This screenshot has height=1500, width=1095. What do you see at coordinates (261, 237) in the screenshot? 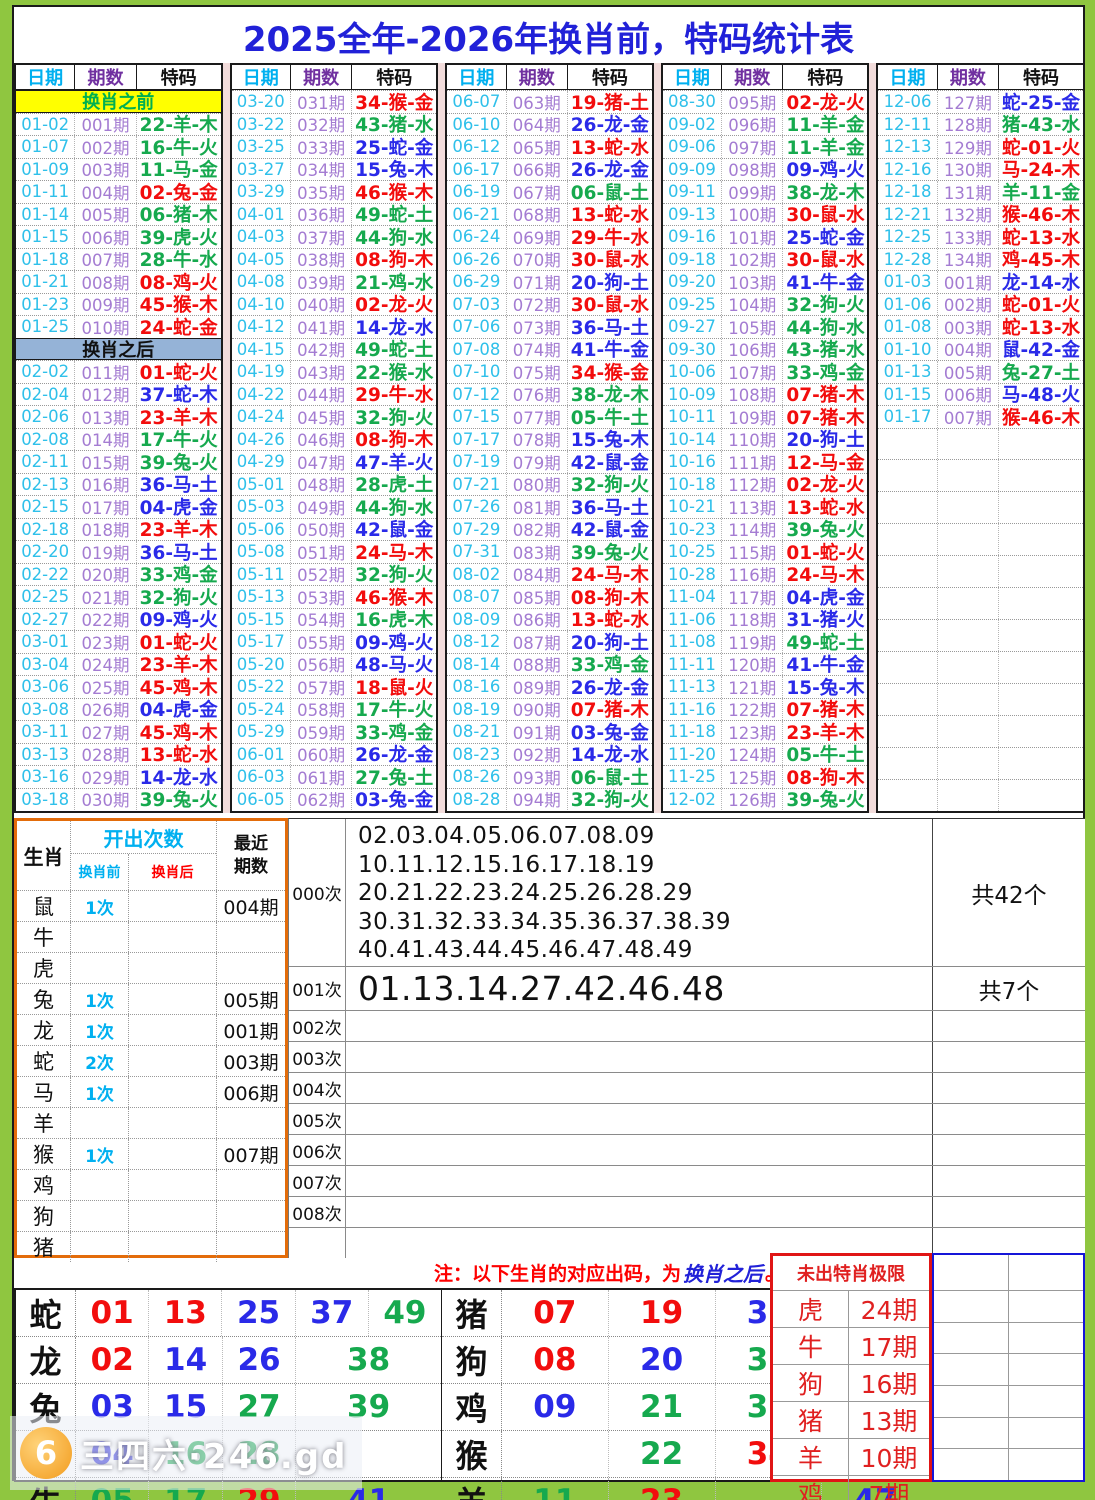
I see `date-cell: 04-03` at bounding box center [261, 237].